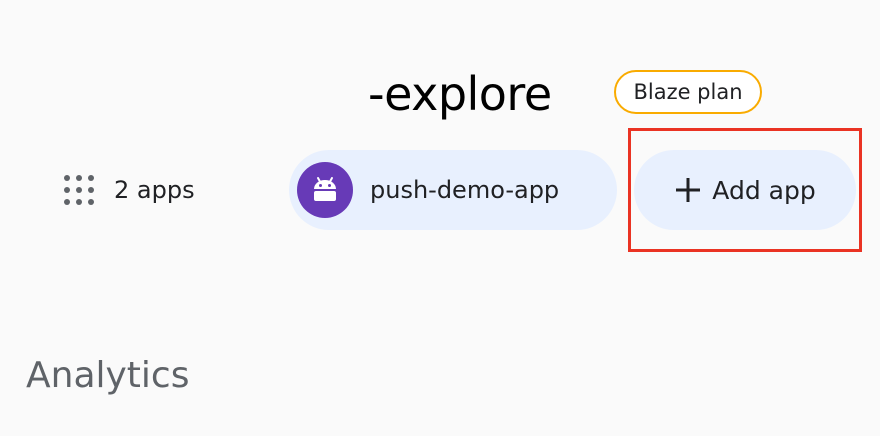  What do you see at coordinates (465, 190) in the screenshot?
I see `app-chip-label: push-demo-app` at bounding box center [465, 190].